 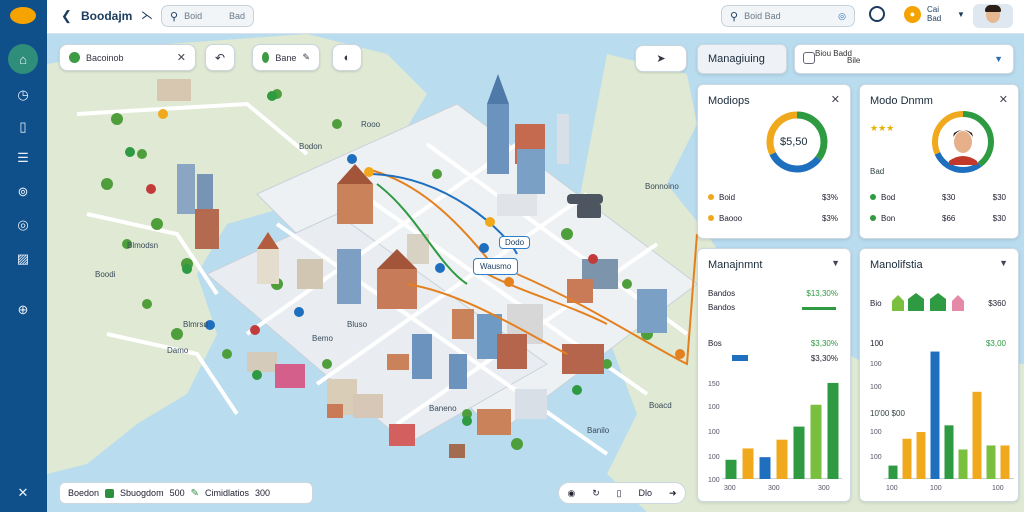 What do you see at coordinates (938, 218) in the screenshot?
I see `legend-row: Bon $66 $30` at bounding box center [938, 218].